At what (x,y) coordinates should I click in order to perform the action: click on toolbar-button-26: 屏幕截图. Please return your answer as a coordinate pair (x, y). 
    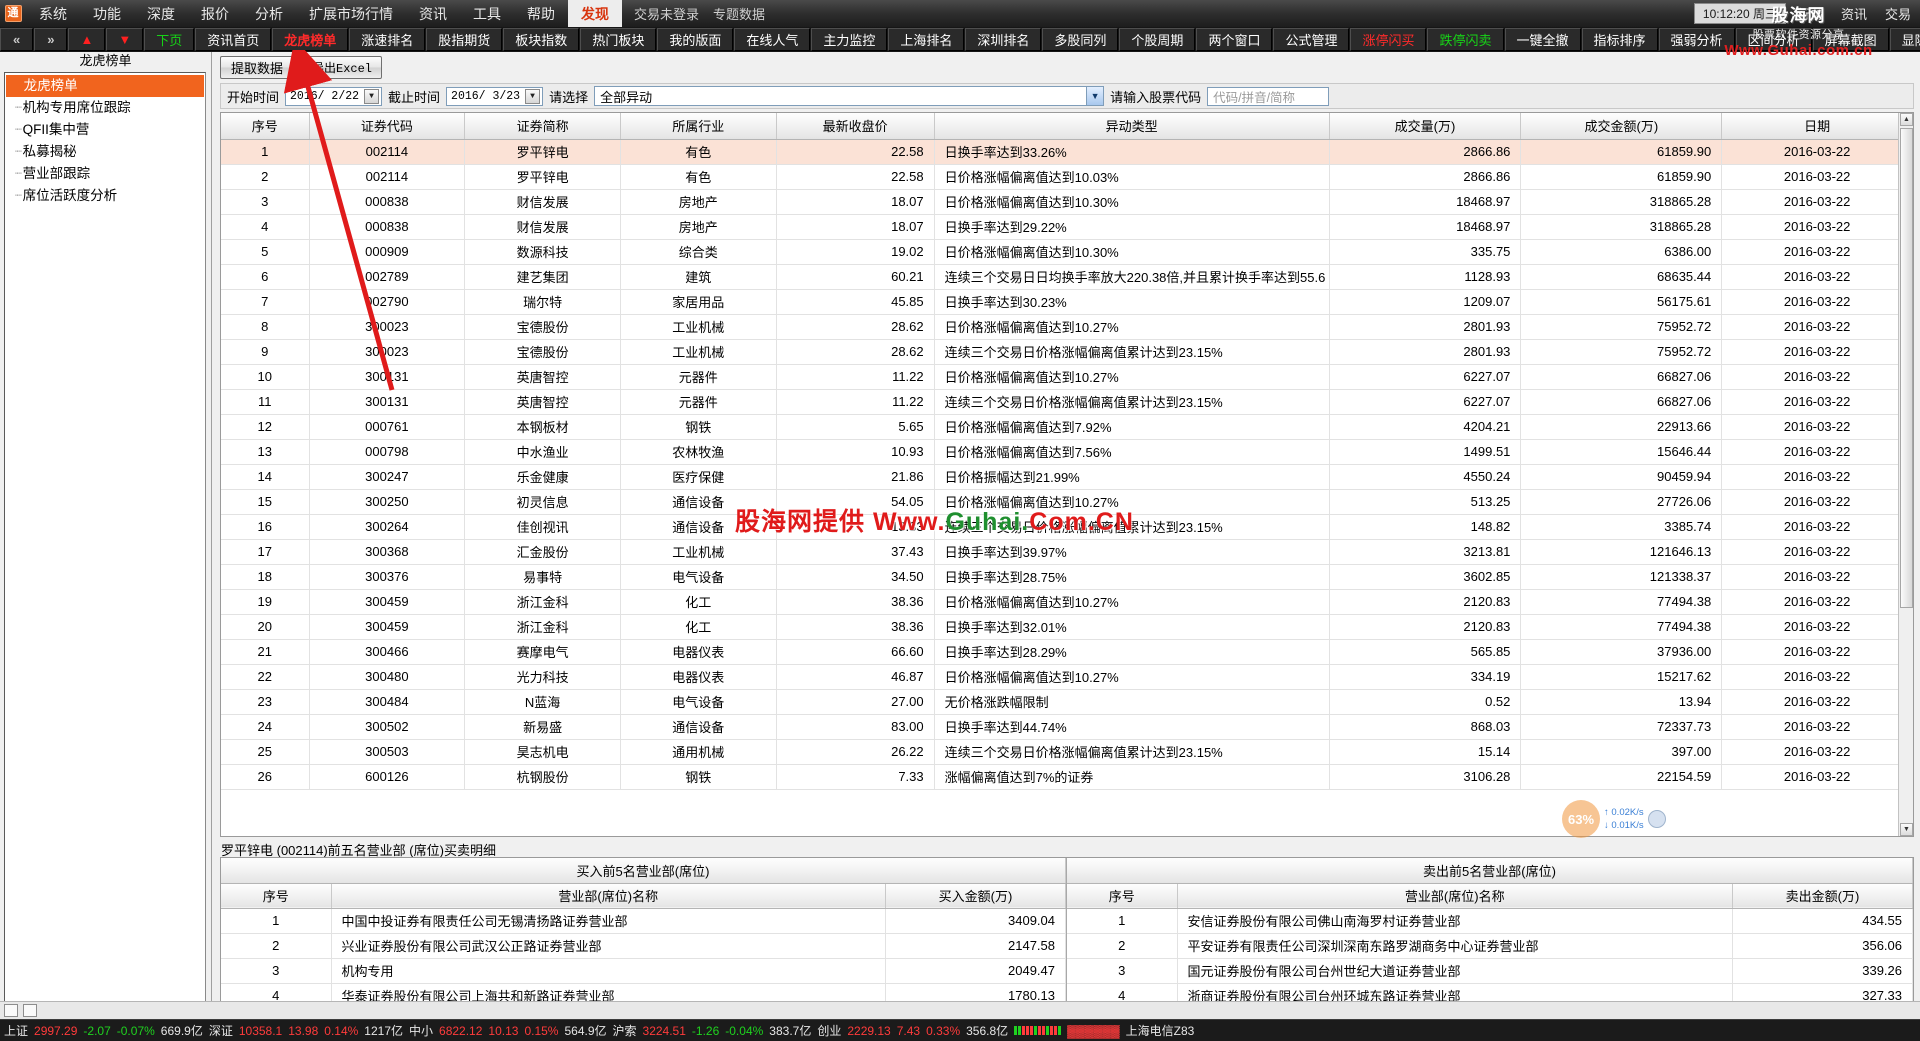
    Looking at the image, I should click on (1850, 39).